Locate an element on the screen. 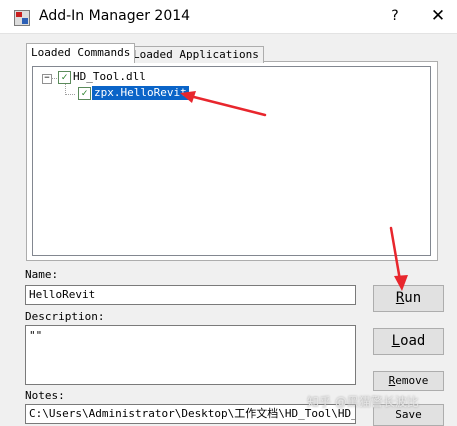 The height and width of the screenshot is (426, 457). description-label: Description: is located at coordinates (65, 316).